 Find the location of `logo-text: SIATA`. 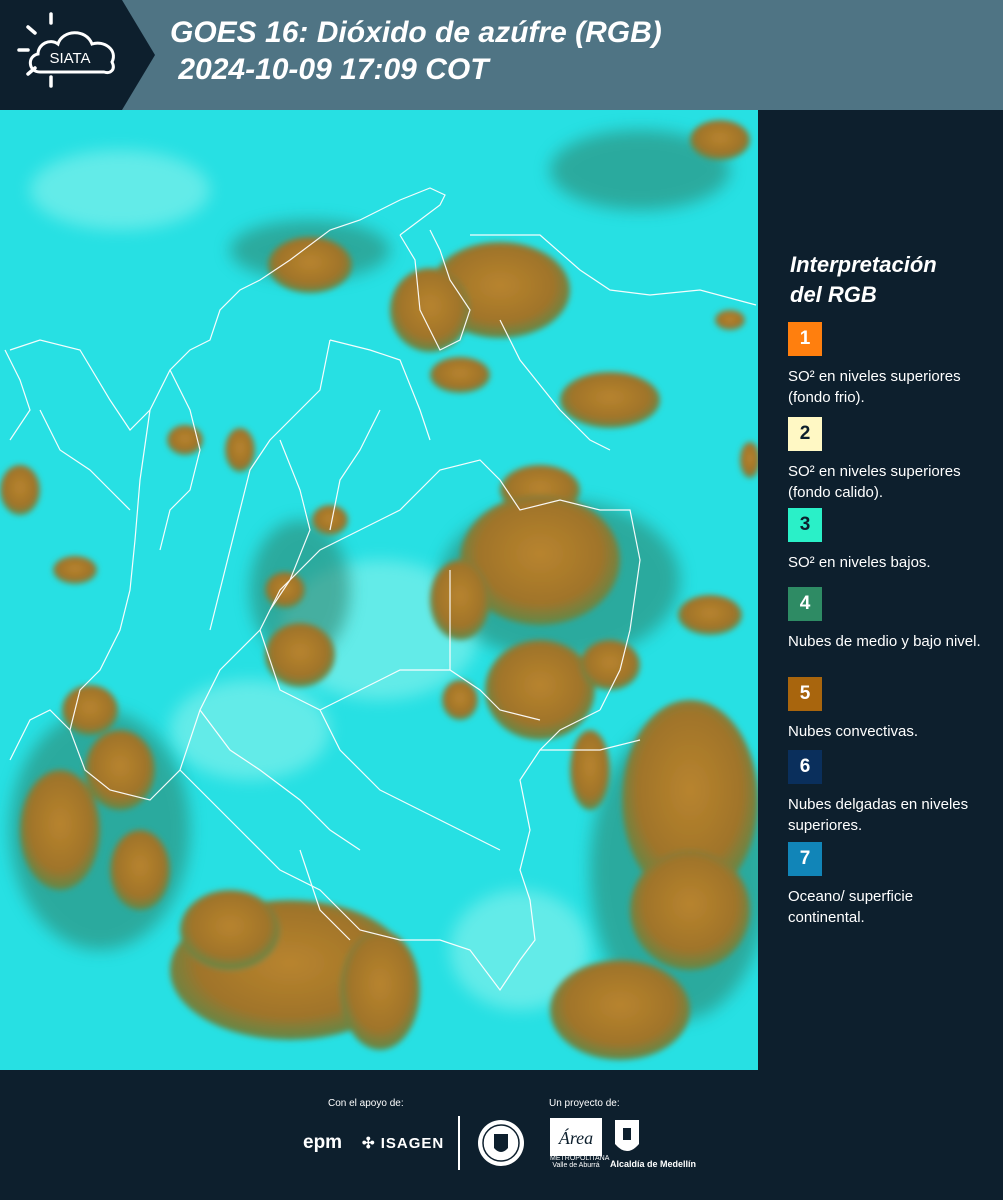

logo-text: SIATA is located at coordinates (69, 58).